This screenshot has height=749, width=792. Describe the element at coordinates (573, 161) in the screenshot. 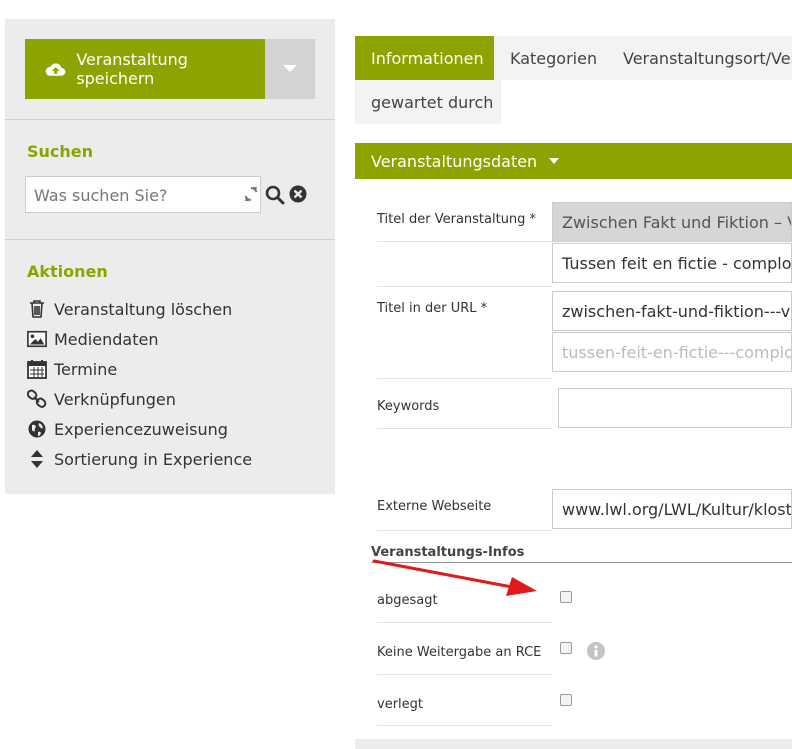

I see `section-header-event-data: Veranstaltungsdaten` at that location.